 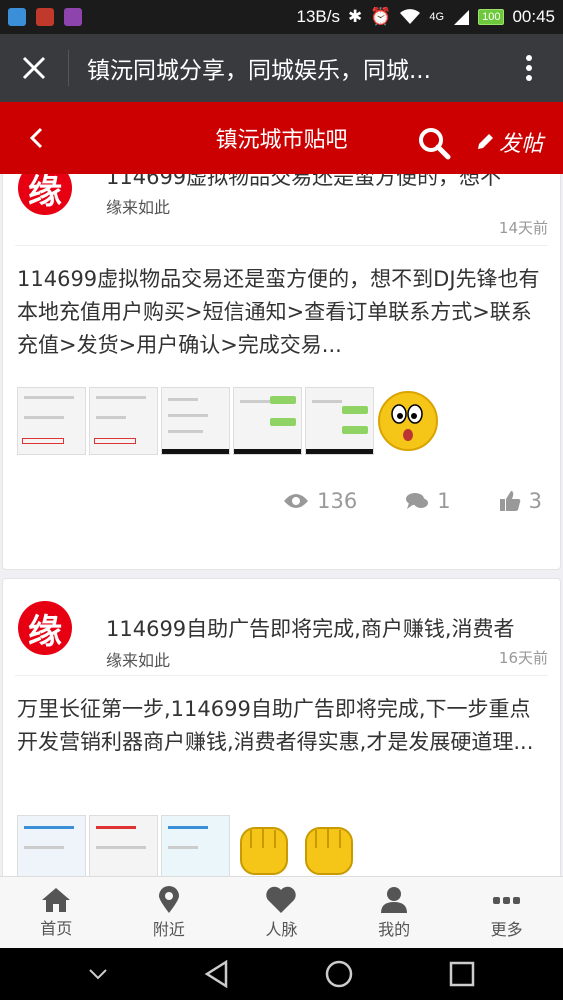 What do you see at coordinates (381, 16) in the screenshot?
I see `alarm-icon: ⏰` at bounding box center [381, 16].